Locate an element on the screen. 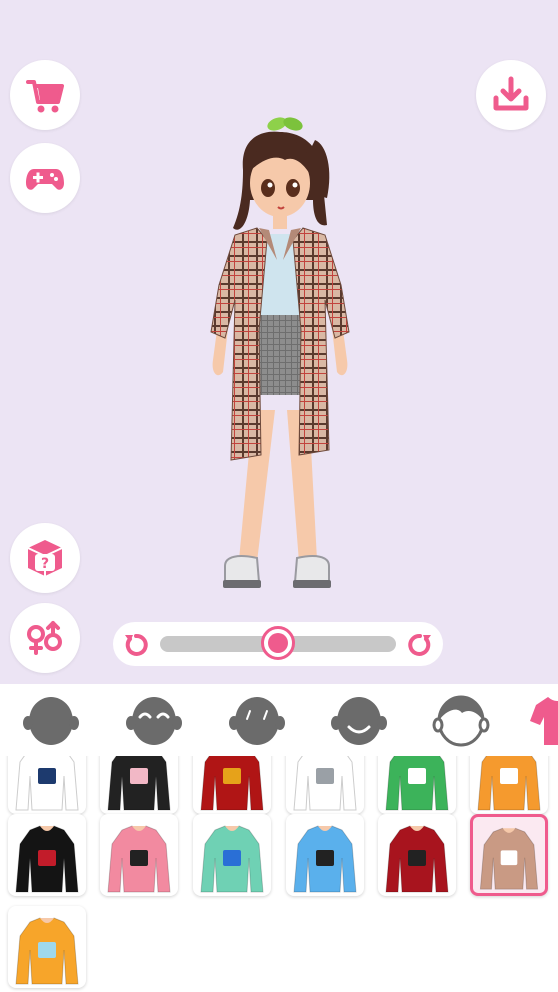  rotate-right-icon is located at coordinates (420, 644).